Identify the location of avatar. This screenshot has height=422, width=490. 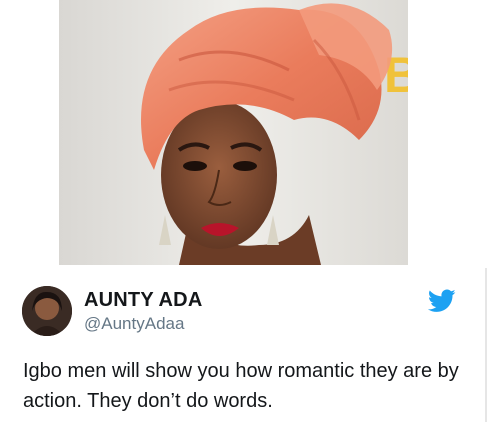
(47, 311).